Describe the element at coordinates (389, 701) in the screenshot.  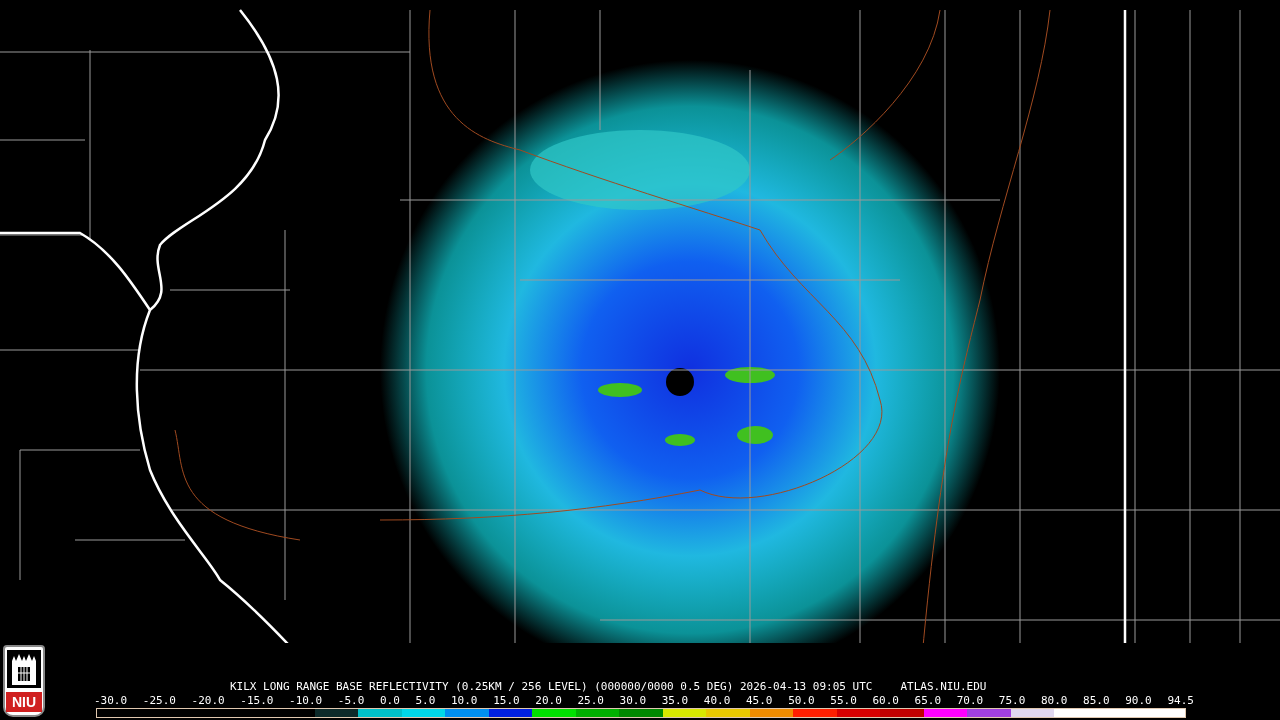
I see `scale-label: 0.0` at that location.